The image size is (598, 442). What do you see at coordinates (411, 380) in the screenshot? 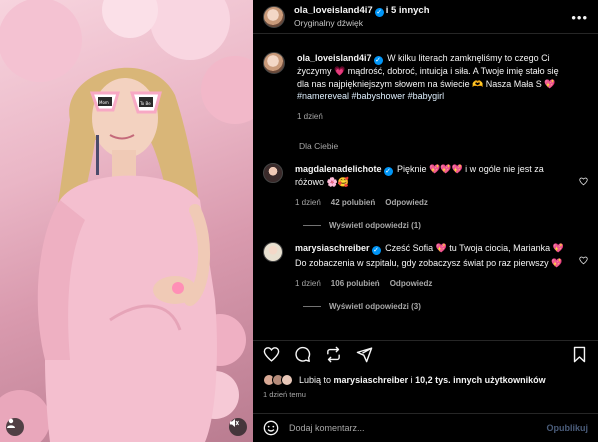
I see `likes-middle: i` at bounding box center [411, 380].